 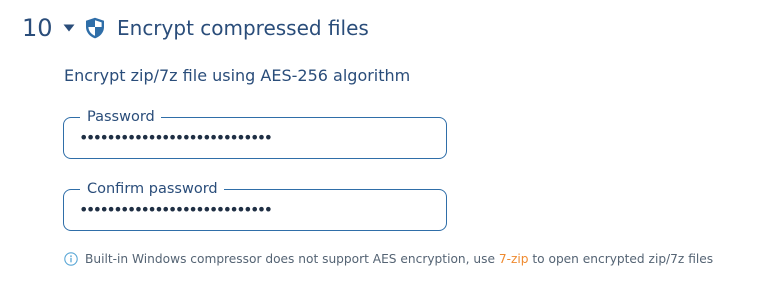 What do you see at coordinates (95, 28) in the screenshot?
I see `shield-icon` at bounding box center [95, 28].